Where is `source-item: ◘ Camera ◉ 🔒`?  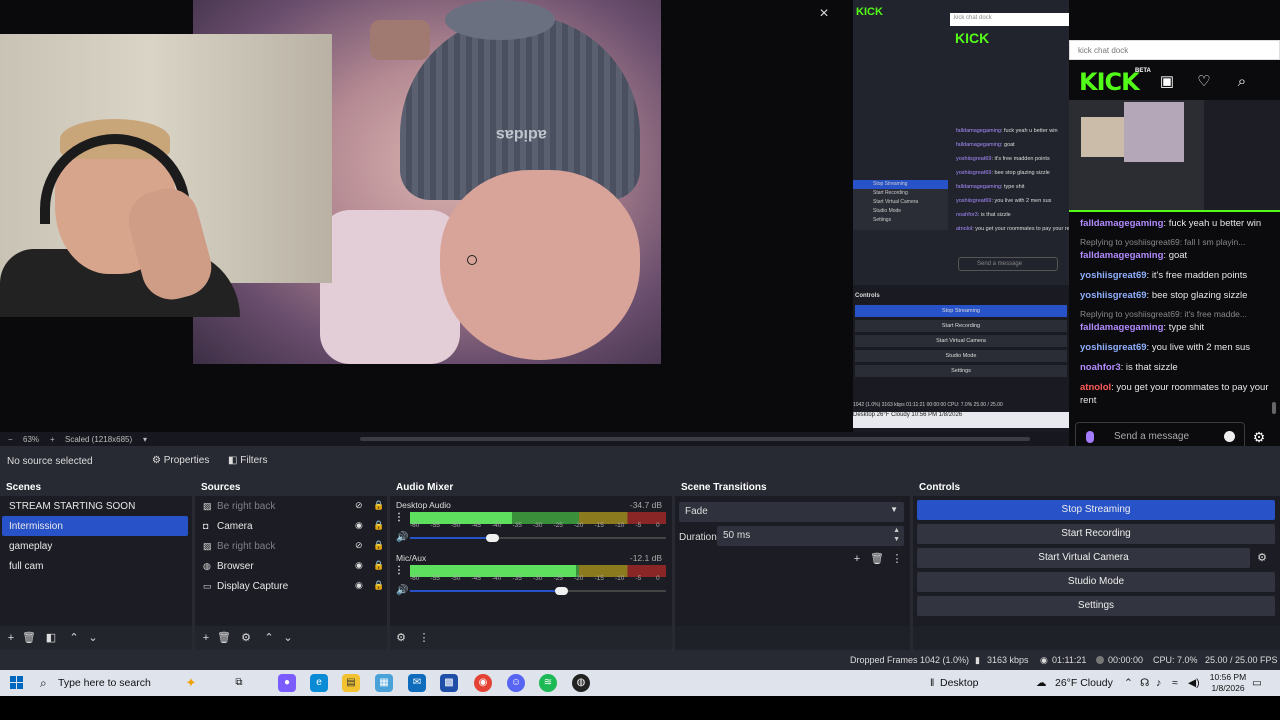 source-item: ◘ Camera ◉ 🔒 is located at coordinates (291, 526).